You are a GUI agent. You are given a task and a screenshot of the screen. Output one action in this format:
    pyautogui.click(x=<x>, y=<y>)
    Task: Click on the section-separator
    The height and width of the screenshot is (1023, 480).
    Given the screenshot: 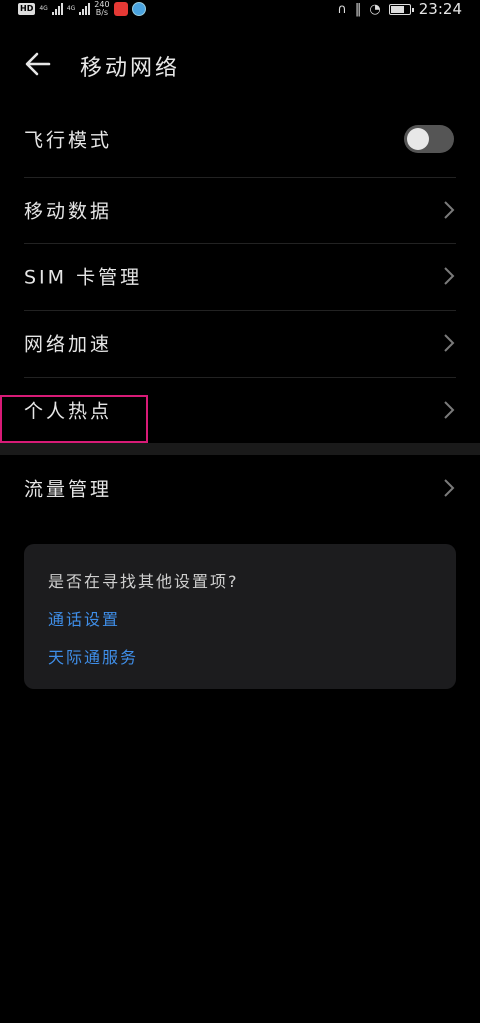 What is the action you would take?
    pyautogui.click(x=240, y=449)
    